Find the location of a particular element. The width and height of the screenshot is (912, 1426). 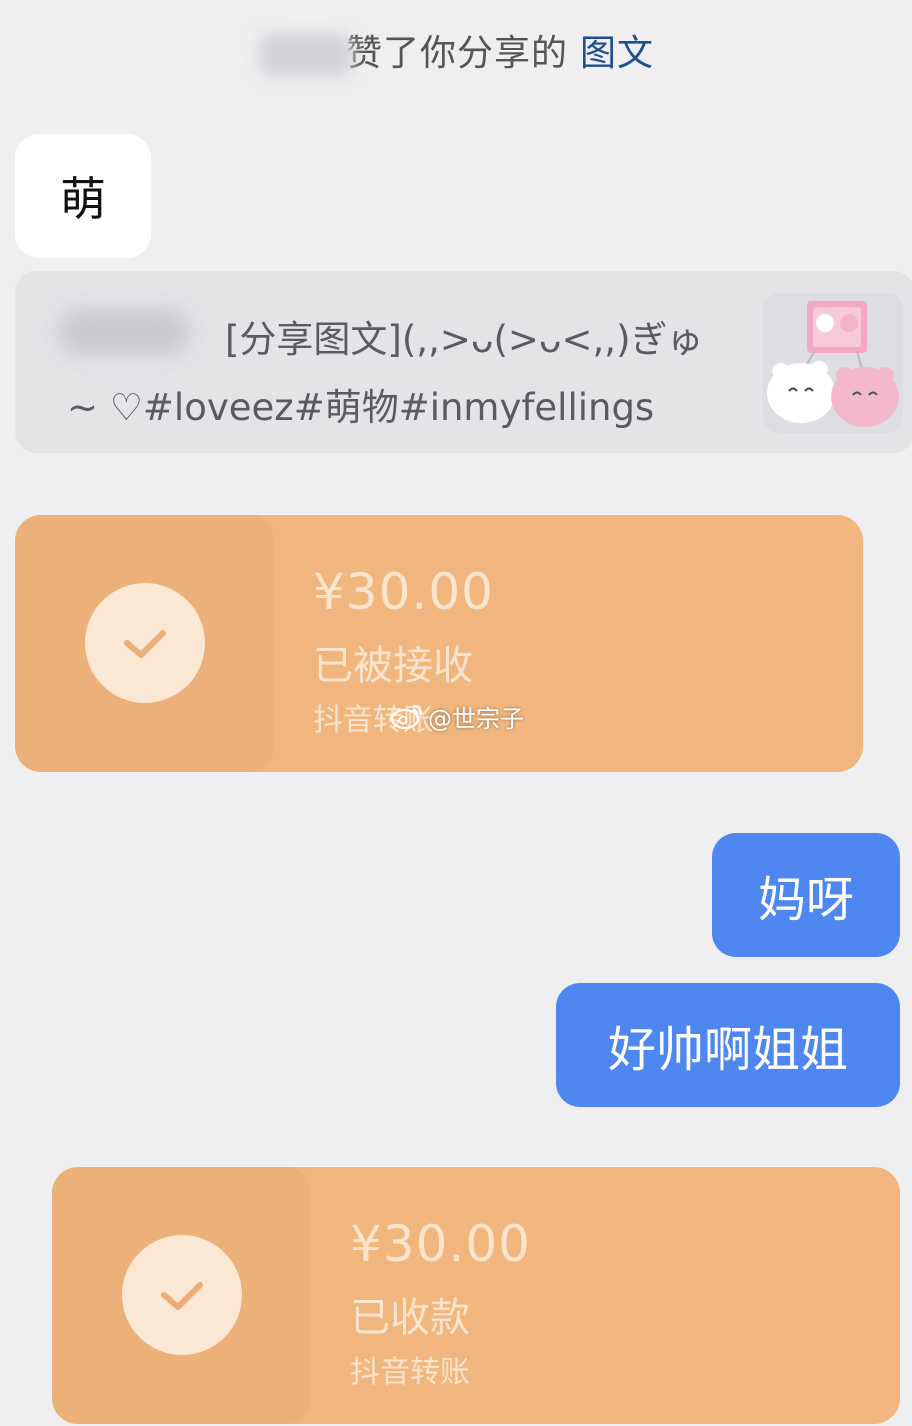

transfer-source: 抖音转账 is located at coordinates (410, 1372).